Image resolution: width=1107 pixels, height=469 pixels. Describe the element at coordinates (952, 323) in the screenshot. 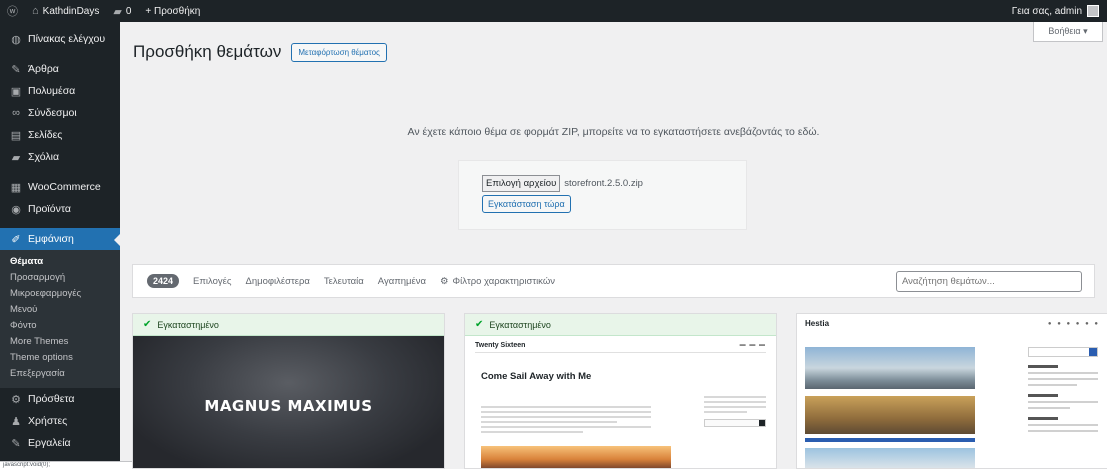

I see `screenshot-header: Hestia ● ● ● ● ● ●` at that location.